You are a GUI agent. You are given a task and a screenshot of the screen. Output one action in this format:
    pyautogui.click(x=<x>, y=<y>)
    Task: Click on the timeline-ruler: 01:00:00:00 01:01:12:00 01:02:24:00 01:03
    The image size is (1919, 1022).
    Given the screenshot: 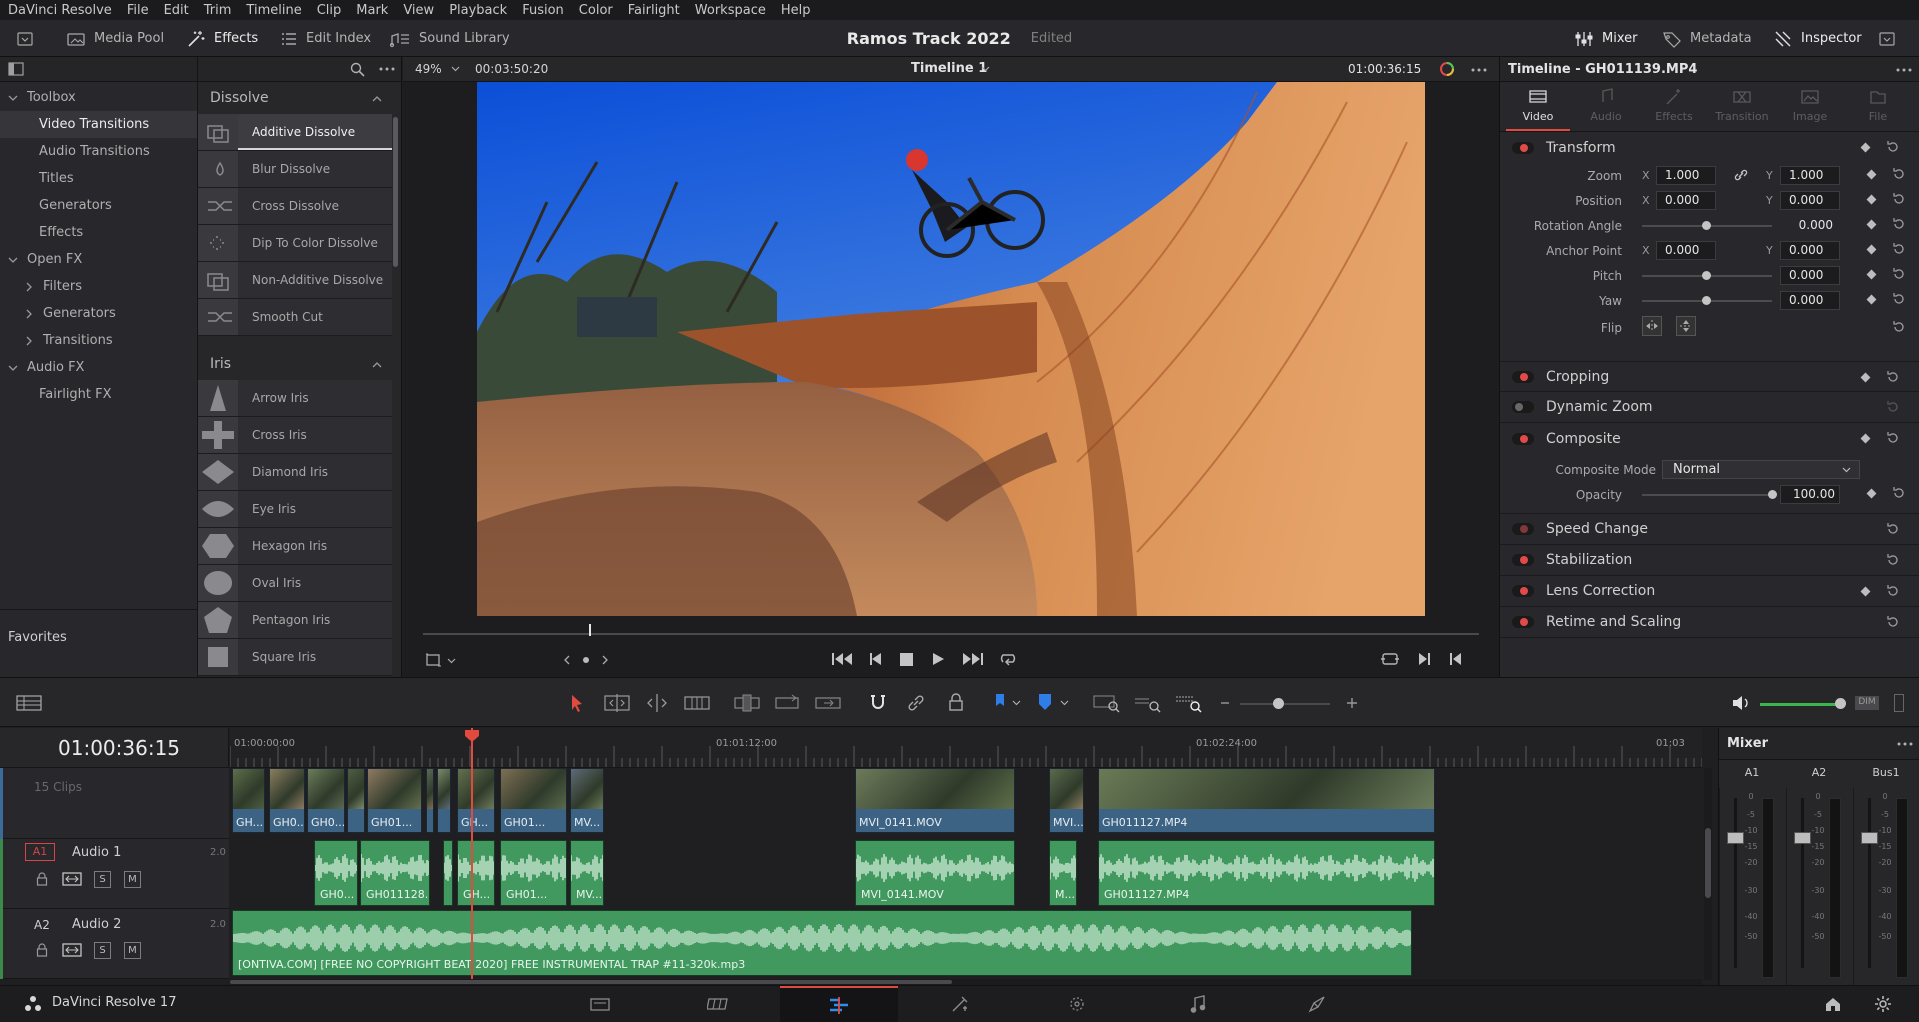 What is the action you would take?
    pyautogui.click(x=966, y=748)
    